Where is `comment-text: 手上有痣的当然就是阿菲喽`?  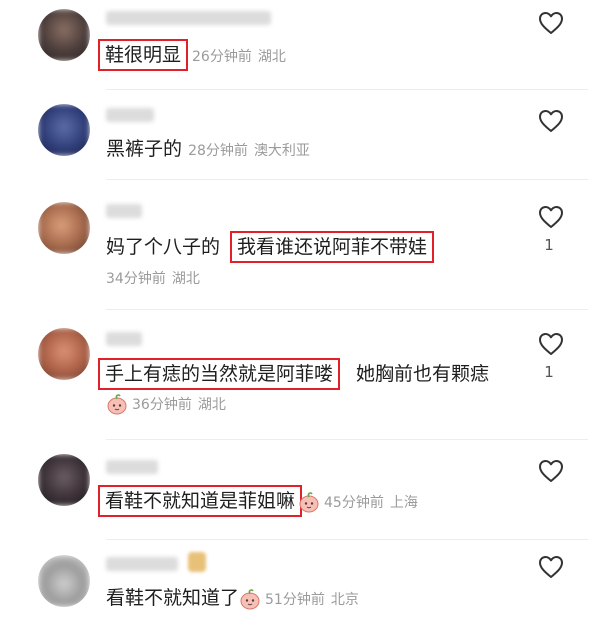
comment-text: 手上有痣的当然就是阿菲喽 is located at coordinates (219, 374).